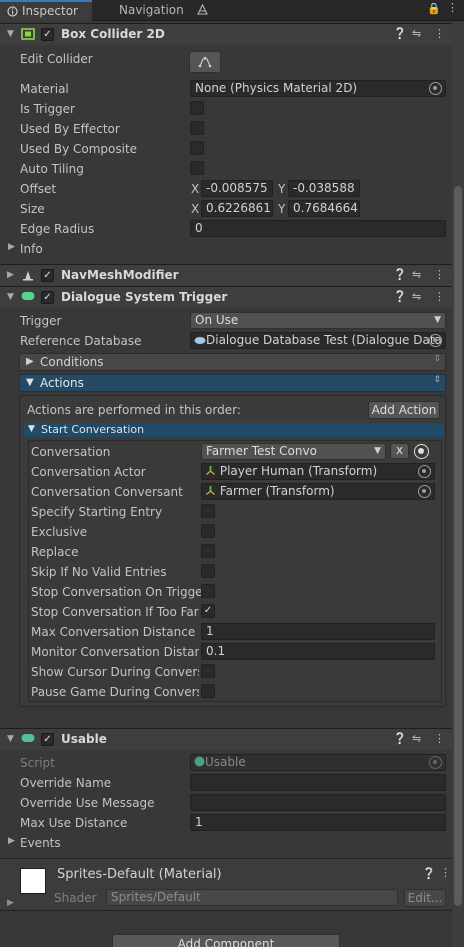 The height and width of the screenshot is (947, 464). What do you see at coordinates (458, 546) in the screenshot?
I see `scrollbar-thumb` at bounding box center [458, 546].